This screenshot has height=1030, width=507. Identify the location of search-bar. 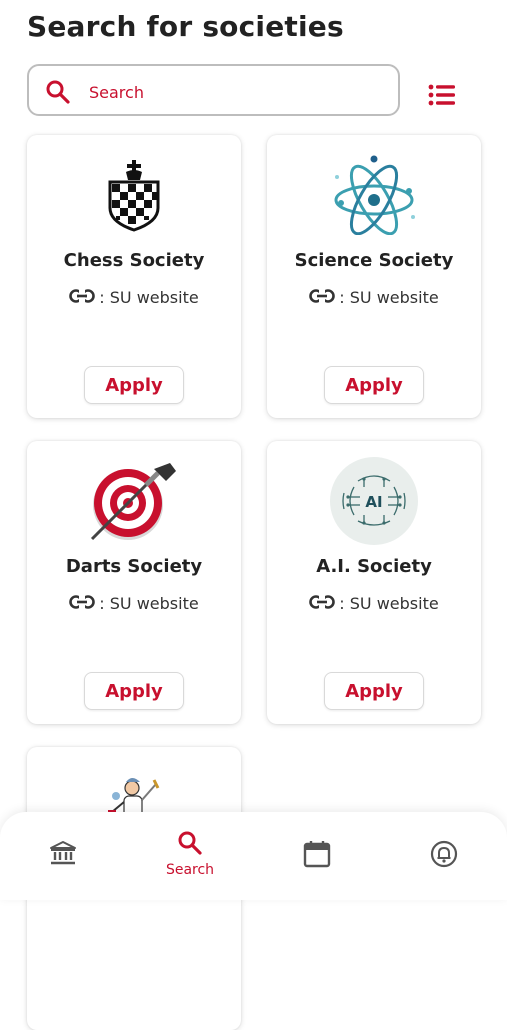
(213, 90).